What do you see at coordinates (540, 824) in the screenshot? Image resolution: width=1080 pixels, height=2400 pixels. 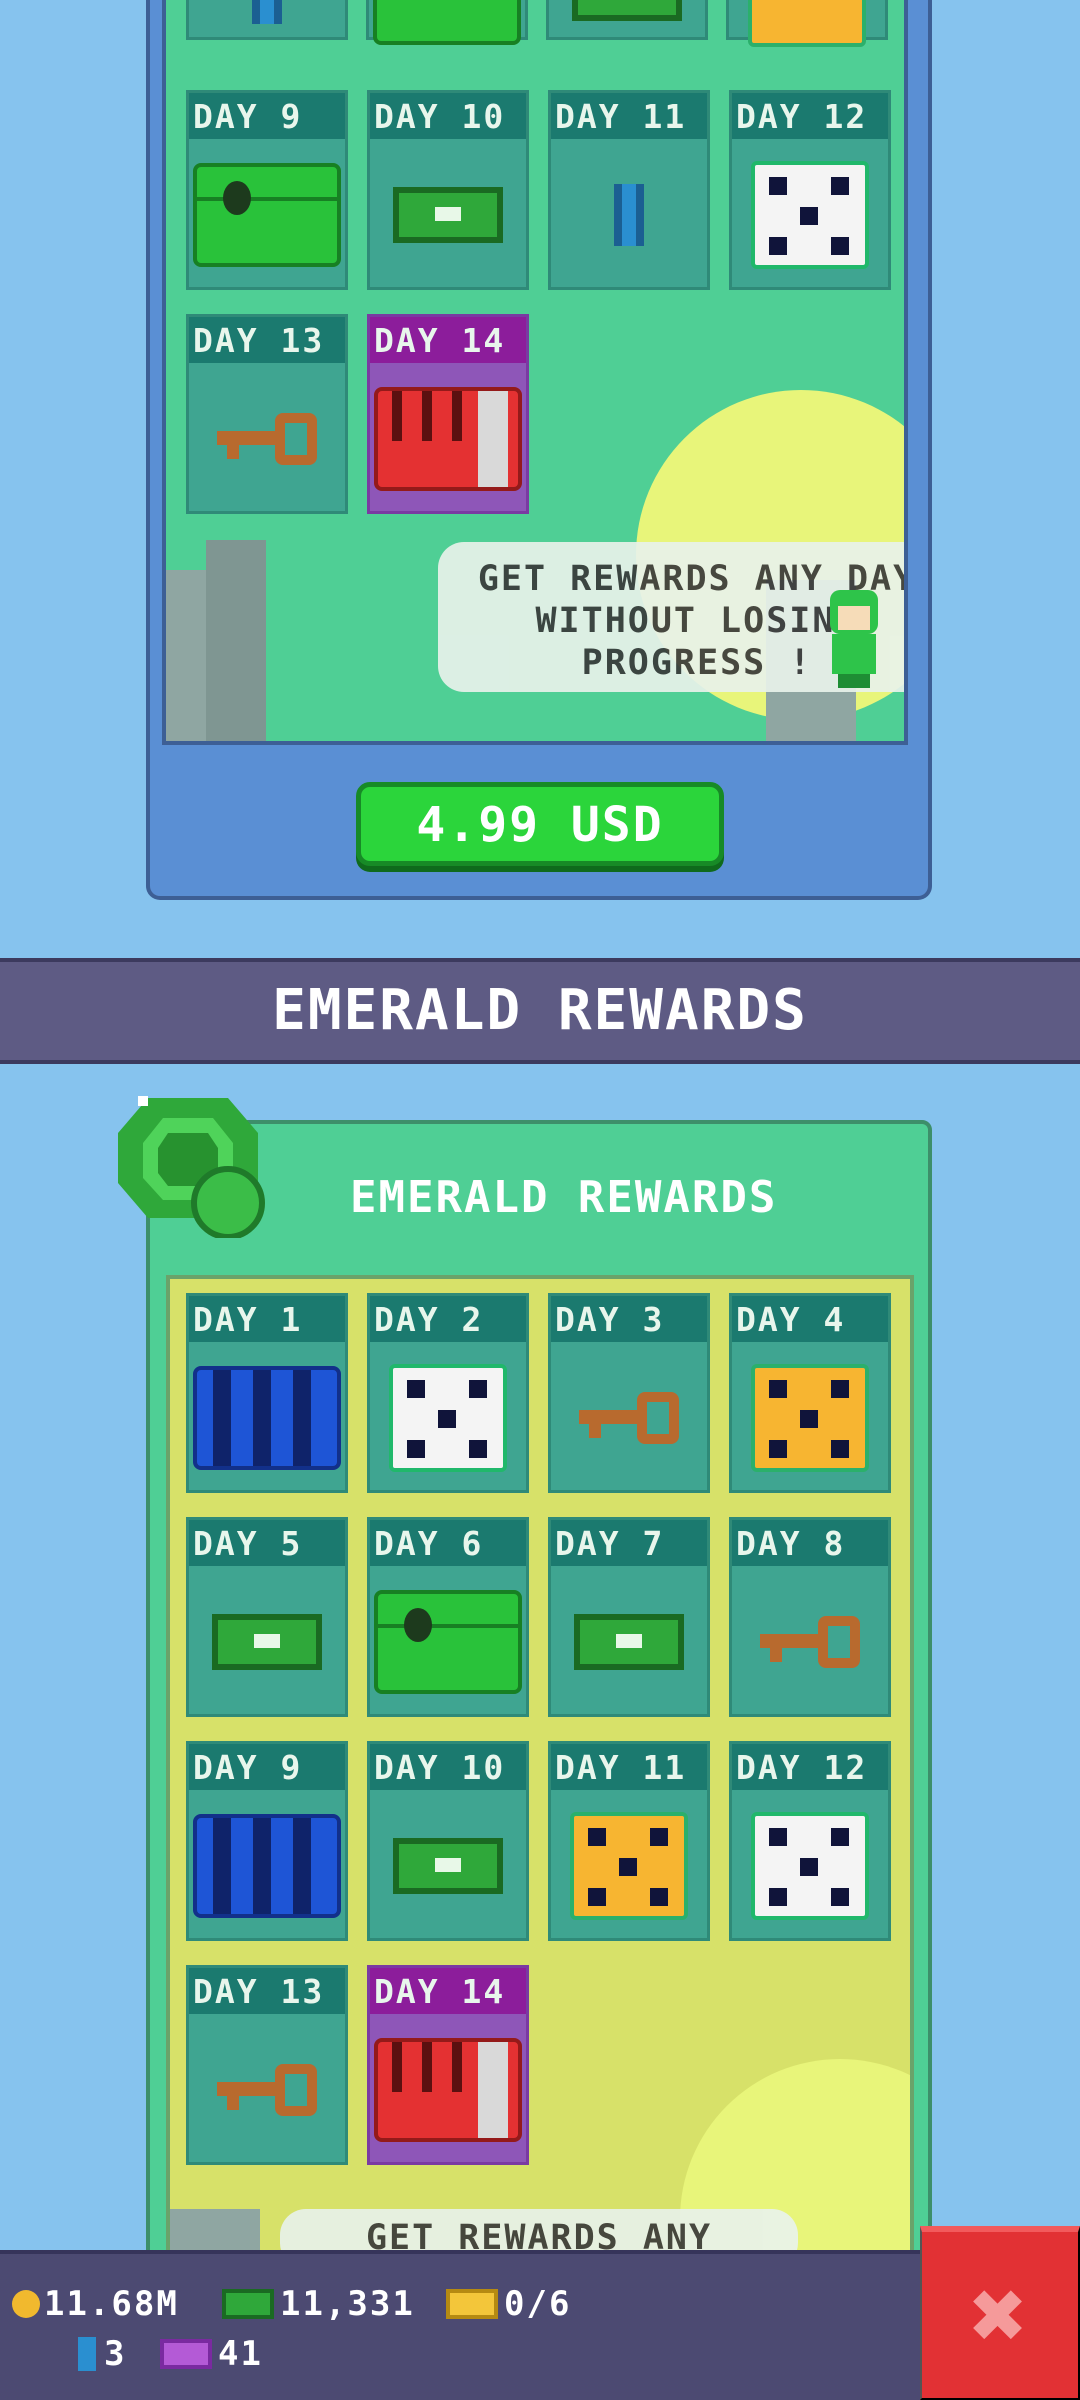 I see `buy-price-button: 4.99 USD` at bounding box center [540, 824].